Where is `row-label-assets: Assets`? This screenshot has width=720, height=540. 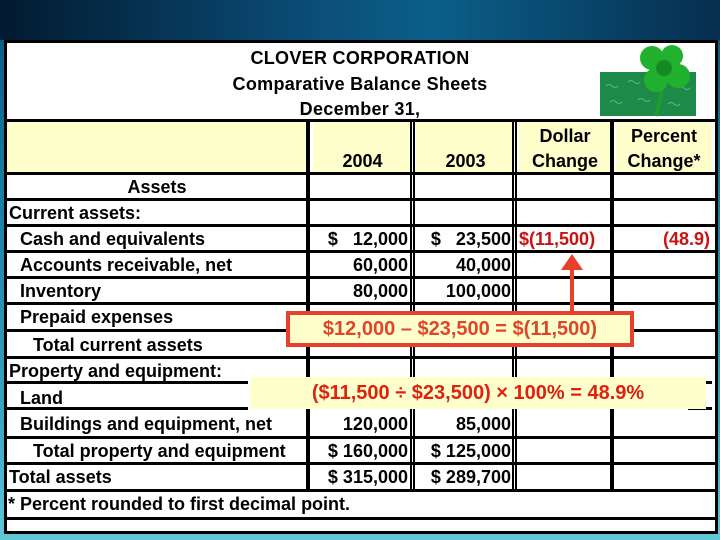
row-label-assets: Assets is located at coordinates (157, 187).